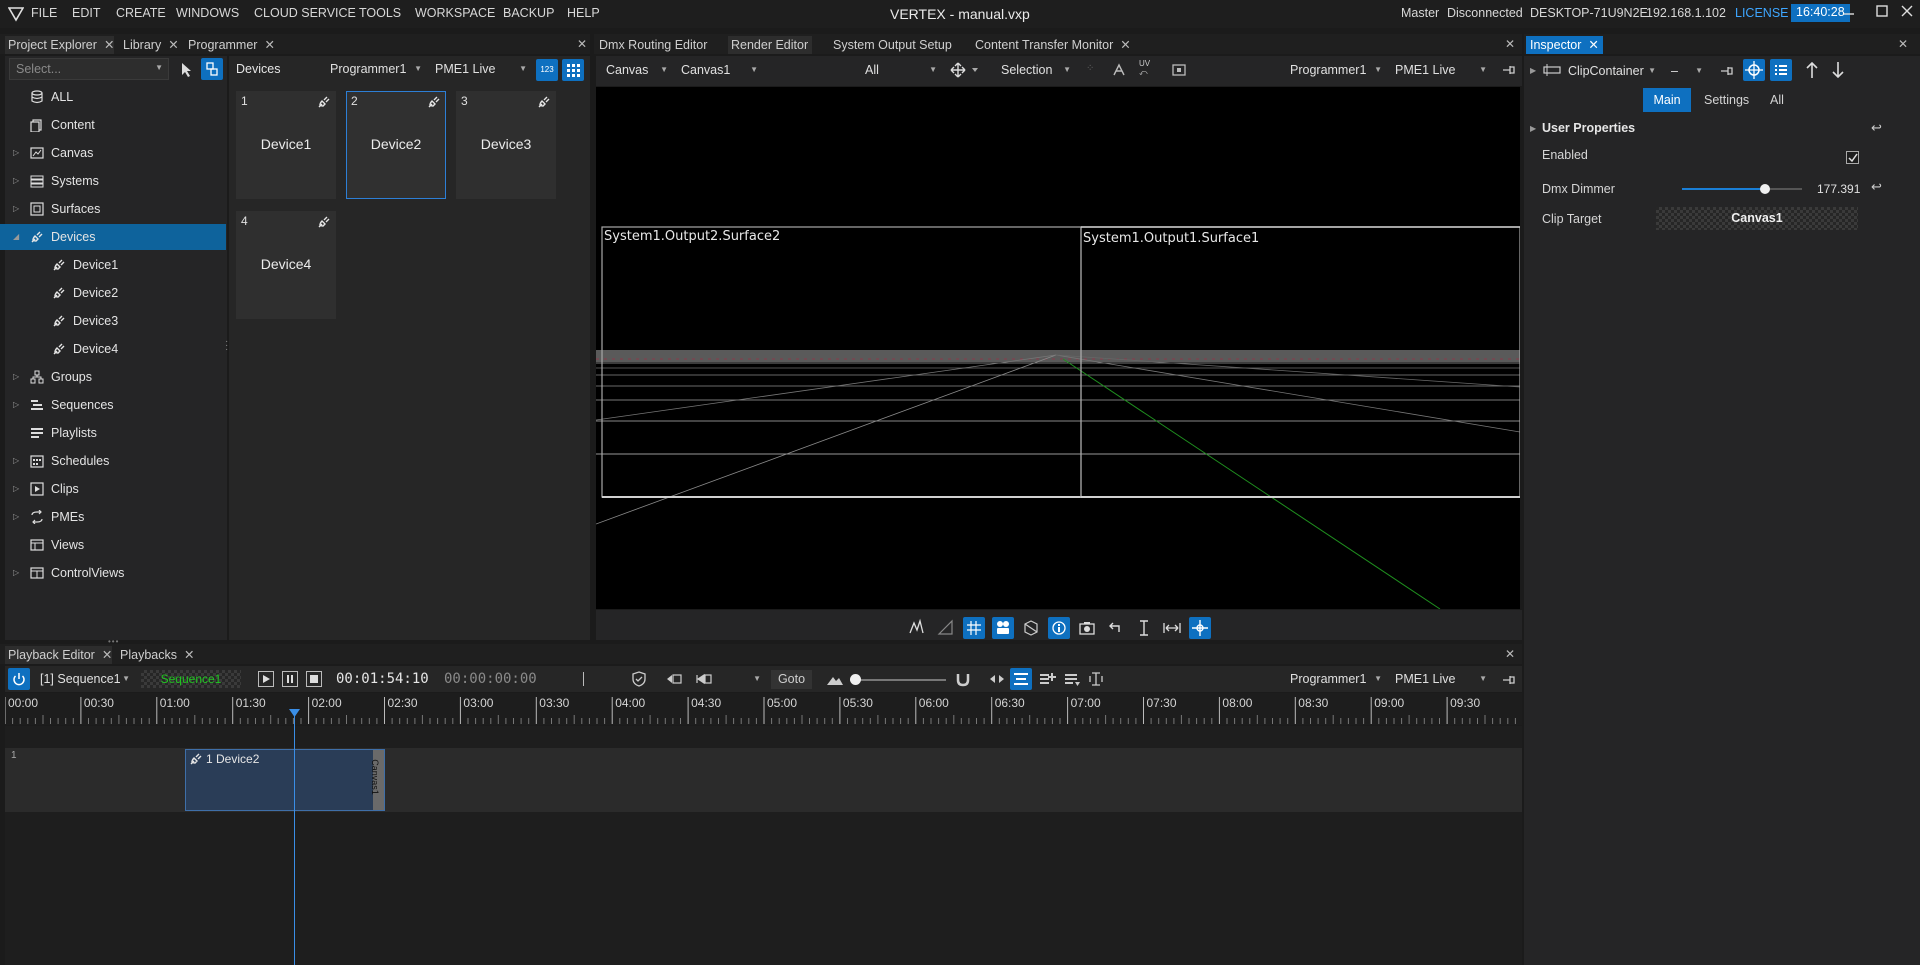 The image size is (1920, 965). I want to click on goto-button: Goto, so click(791, 679).